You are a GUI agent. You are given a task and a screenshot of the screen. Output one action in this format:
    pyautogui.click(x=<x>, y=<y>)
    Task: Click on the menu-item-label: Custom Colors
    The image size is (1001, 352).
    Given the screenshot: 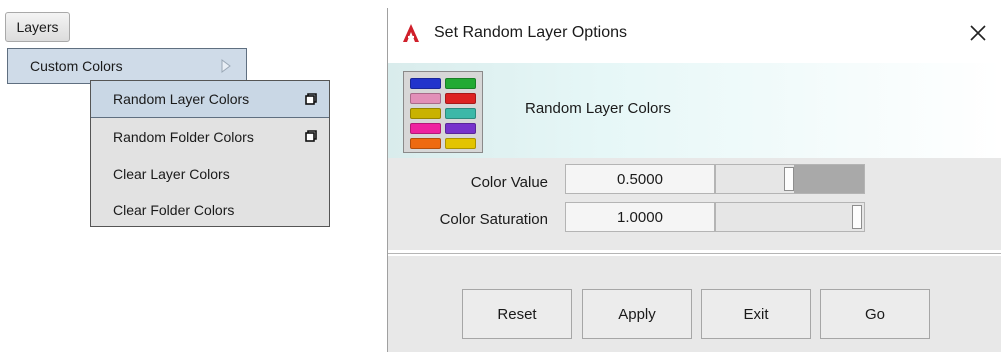 What is the action you would take?
    pyautogui.click(x=76, y=66)
    